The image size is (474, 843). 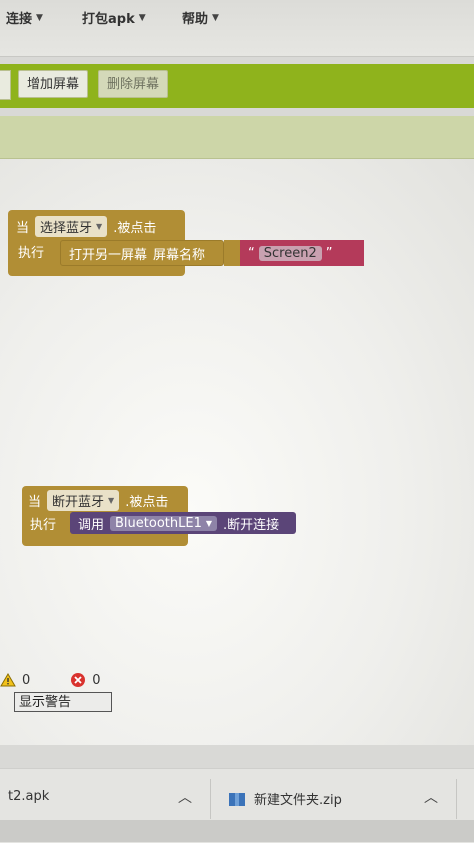 What do you see at coordinates (108, 19) in the screenshot?
I see `menu-build-apk-label: 打包apk` at bounding box center [108, 19].